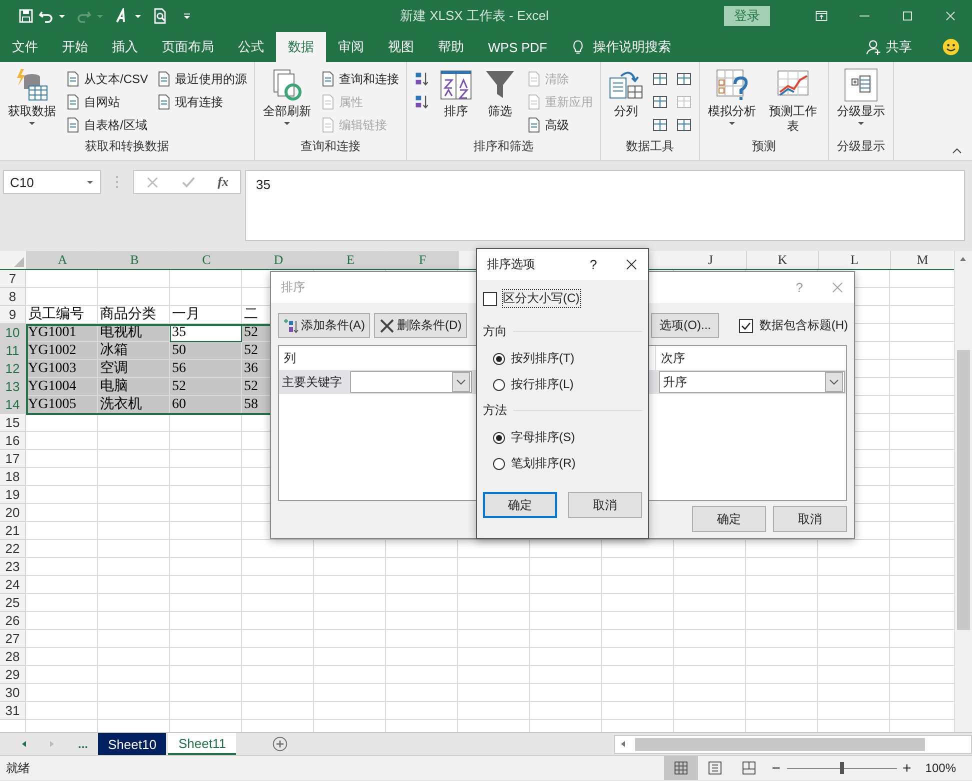 Image resolution: width=972 pixels, height=781 pixels. What do you see at coordinates (13, 657) in the screenshot?
I see `row-header: 28` at bounding box center [13, 657].